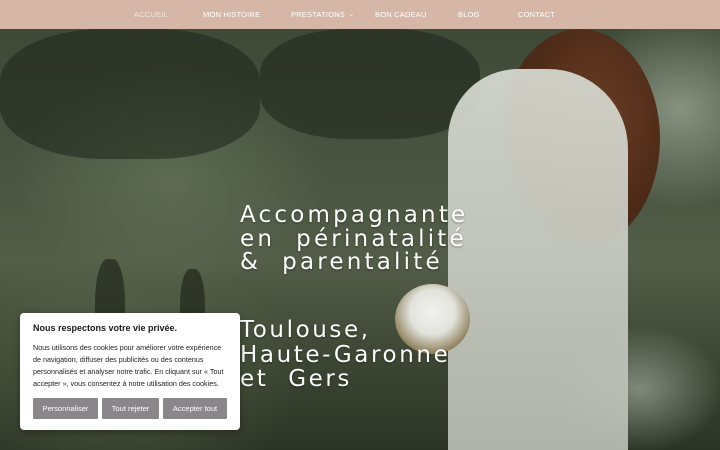 Image resolution: width=720 pixels, height=450 pixels. Describe the element at coordinates (341, 262) in the screenshot. I see `hero-title-line: & parentalité` at that location.